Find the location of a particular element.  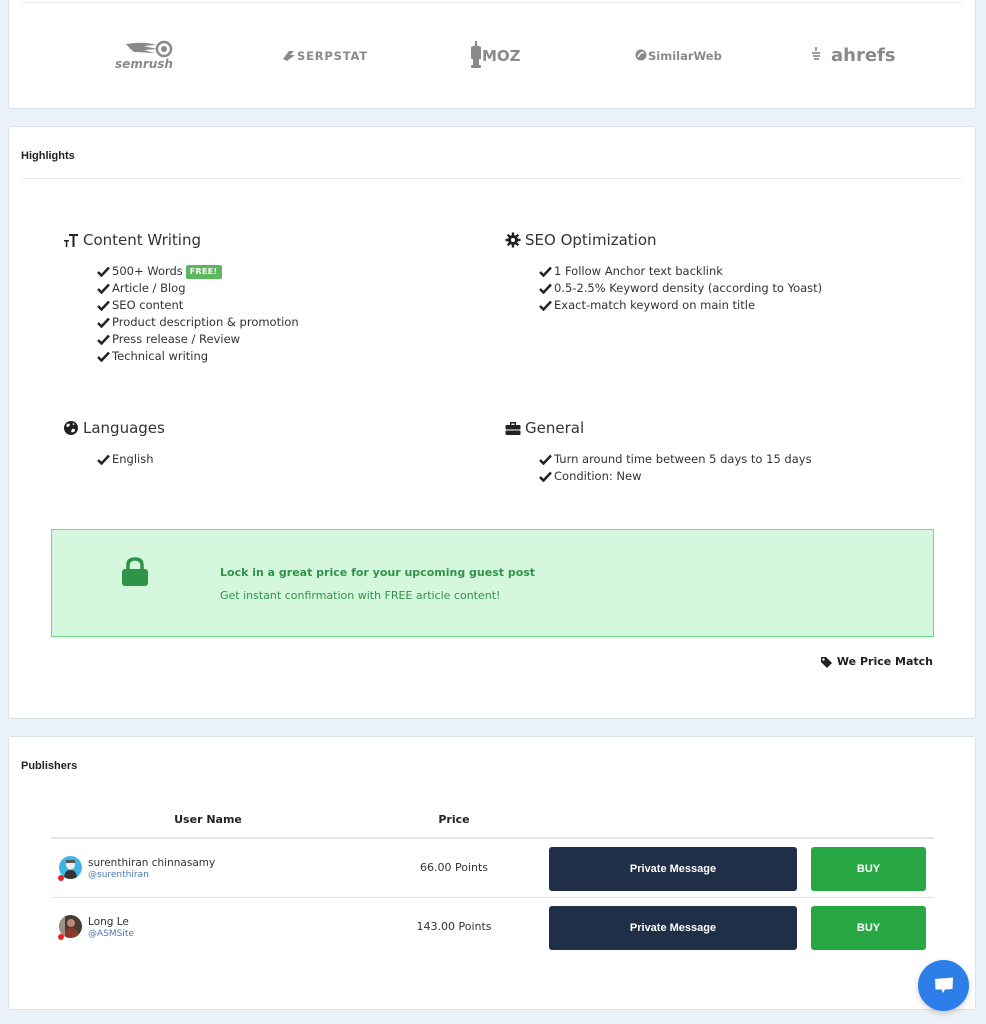

heading-text: Languages is located at coordinates (124, 428).